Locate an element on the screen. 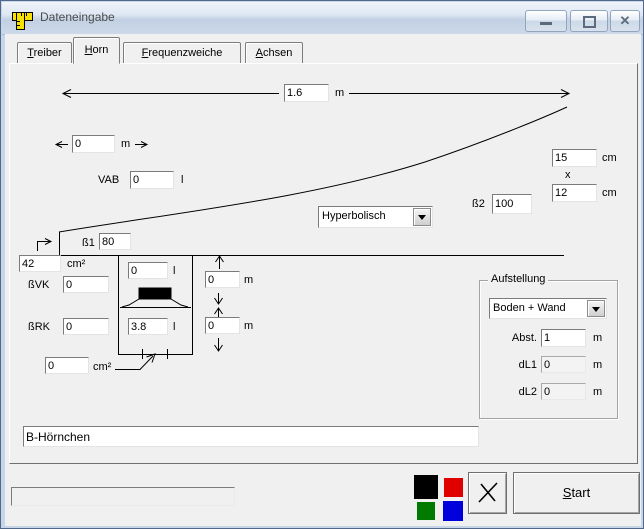 The image size is (644, 529). rear-distance-input is located at coordinates (222, 325).